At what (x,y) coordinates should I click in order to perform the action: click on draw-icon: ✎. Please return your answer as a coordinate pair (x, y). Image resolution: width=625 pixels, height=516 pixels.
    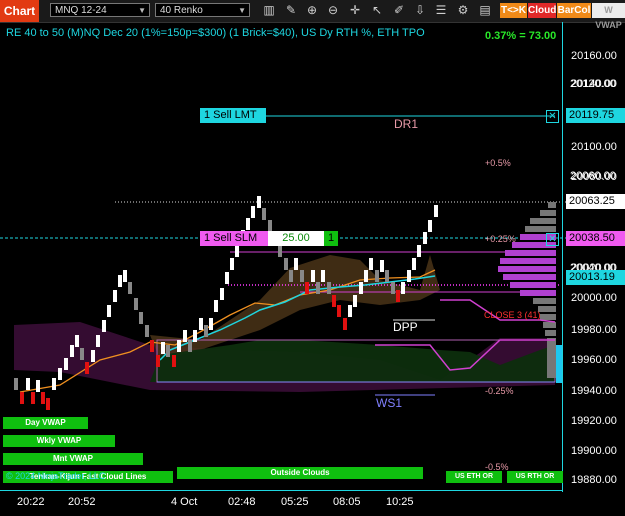
    Looking at the image, I should click on (291, 10).